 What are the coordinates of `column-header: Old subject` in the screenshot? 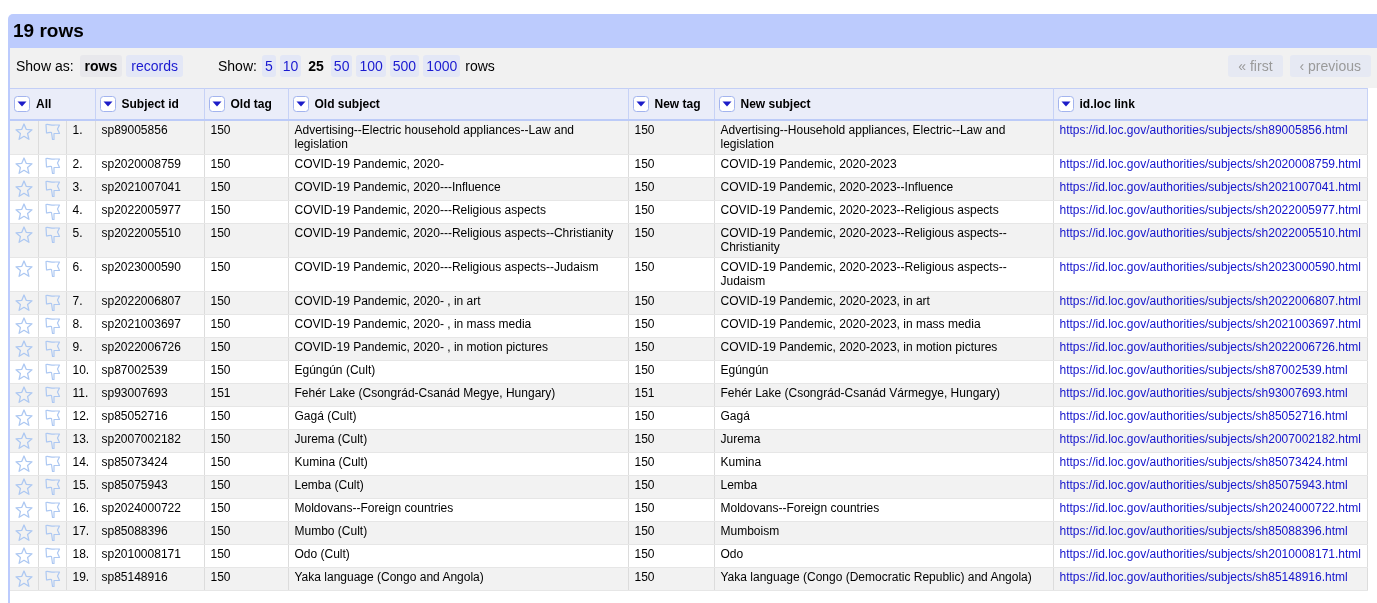 It's located at (458, 104).